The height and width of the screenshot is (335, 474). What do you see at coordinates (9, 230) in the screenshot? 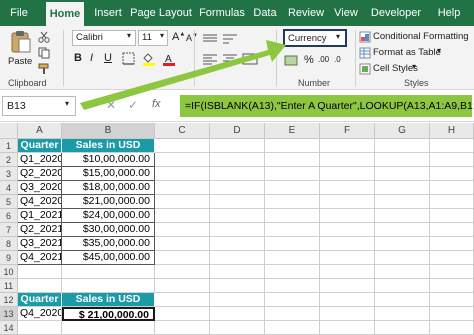
I see `row-header: 7` at bounding box center [9, 230].